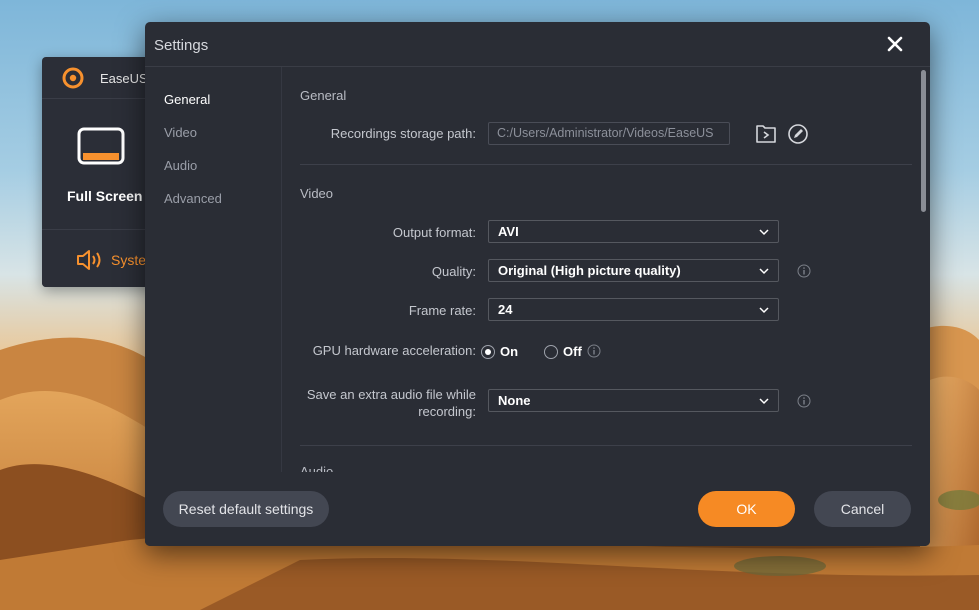  I want to click on edit-pen-icon, so click(798, 134).